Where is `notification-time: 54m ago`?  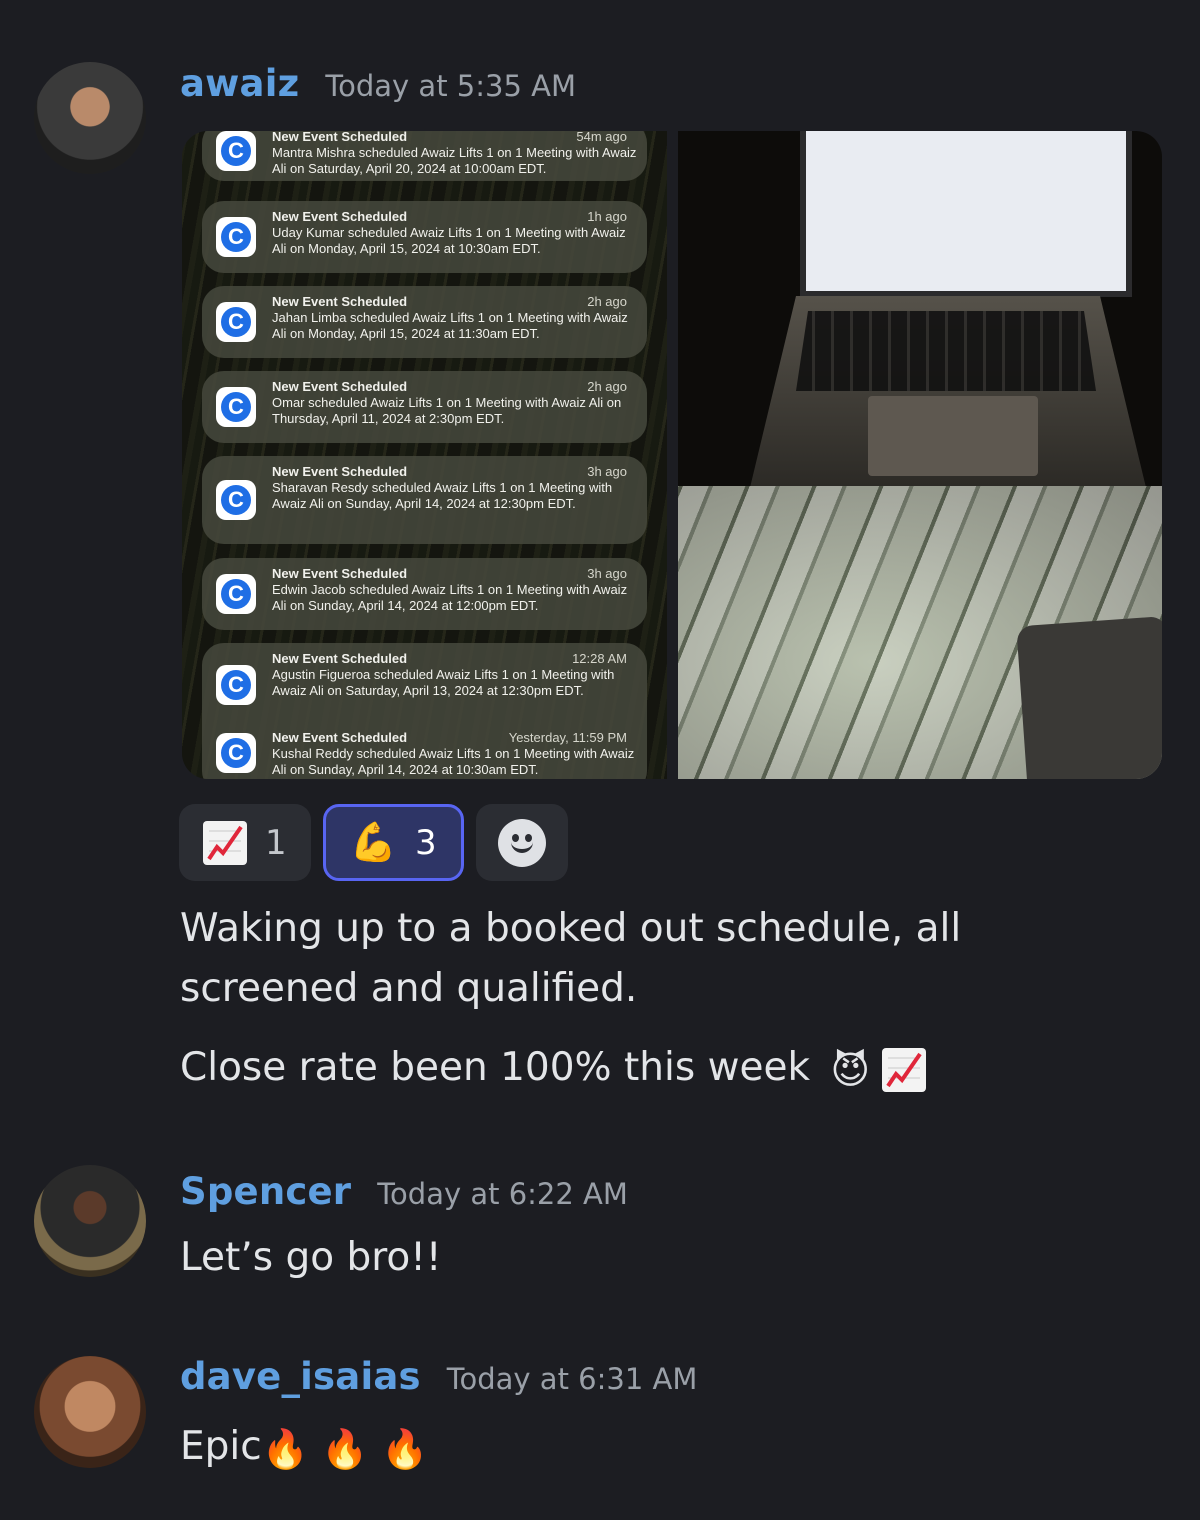
notification-time: 54m ago is located at coordinates (601, 137).